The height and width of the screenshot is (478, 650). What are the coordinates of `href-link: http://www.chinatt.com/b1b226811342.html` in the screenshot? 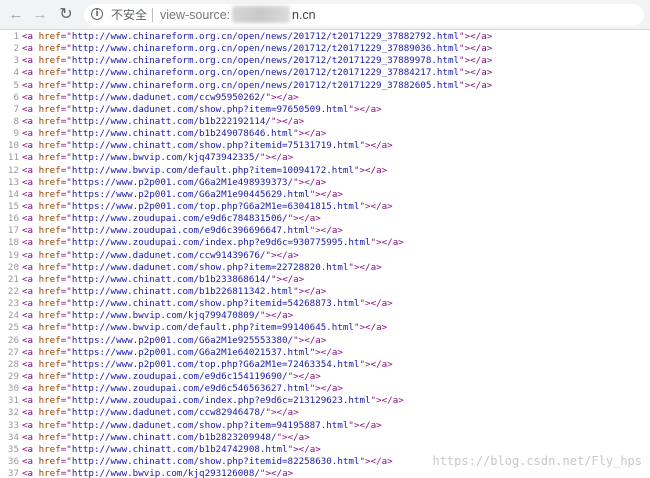 It's located at (182, 291).